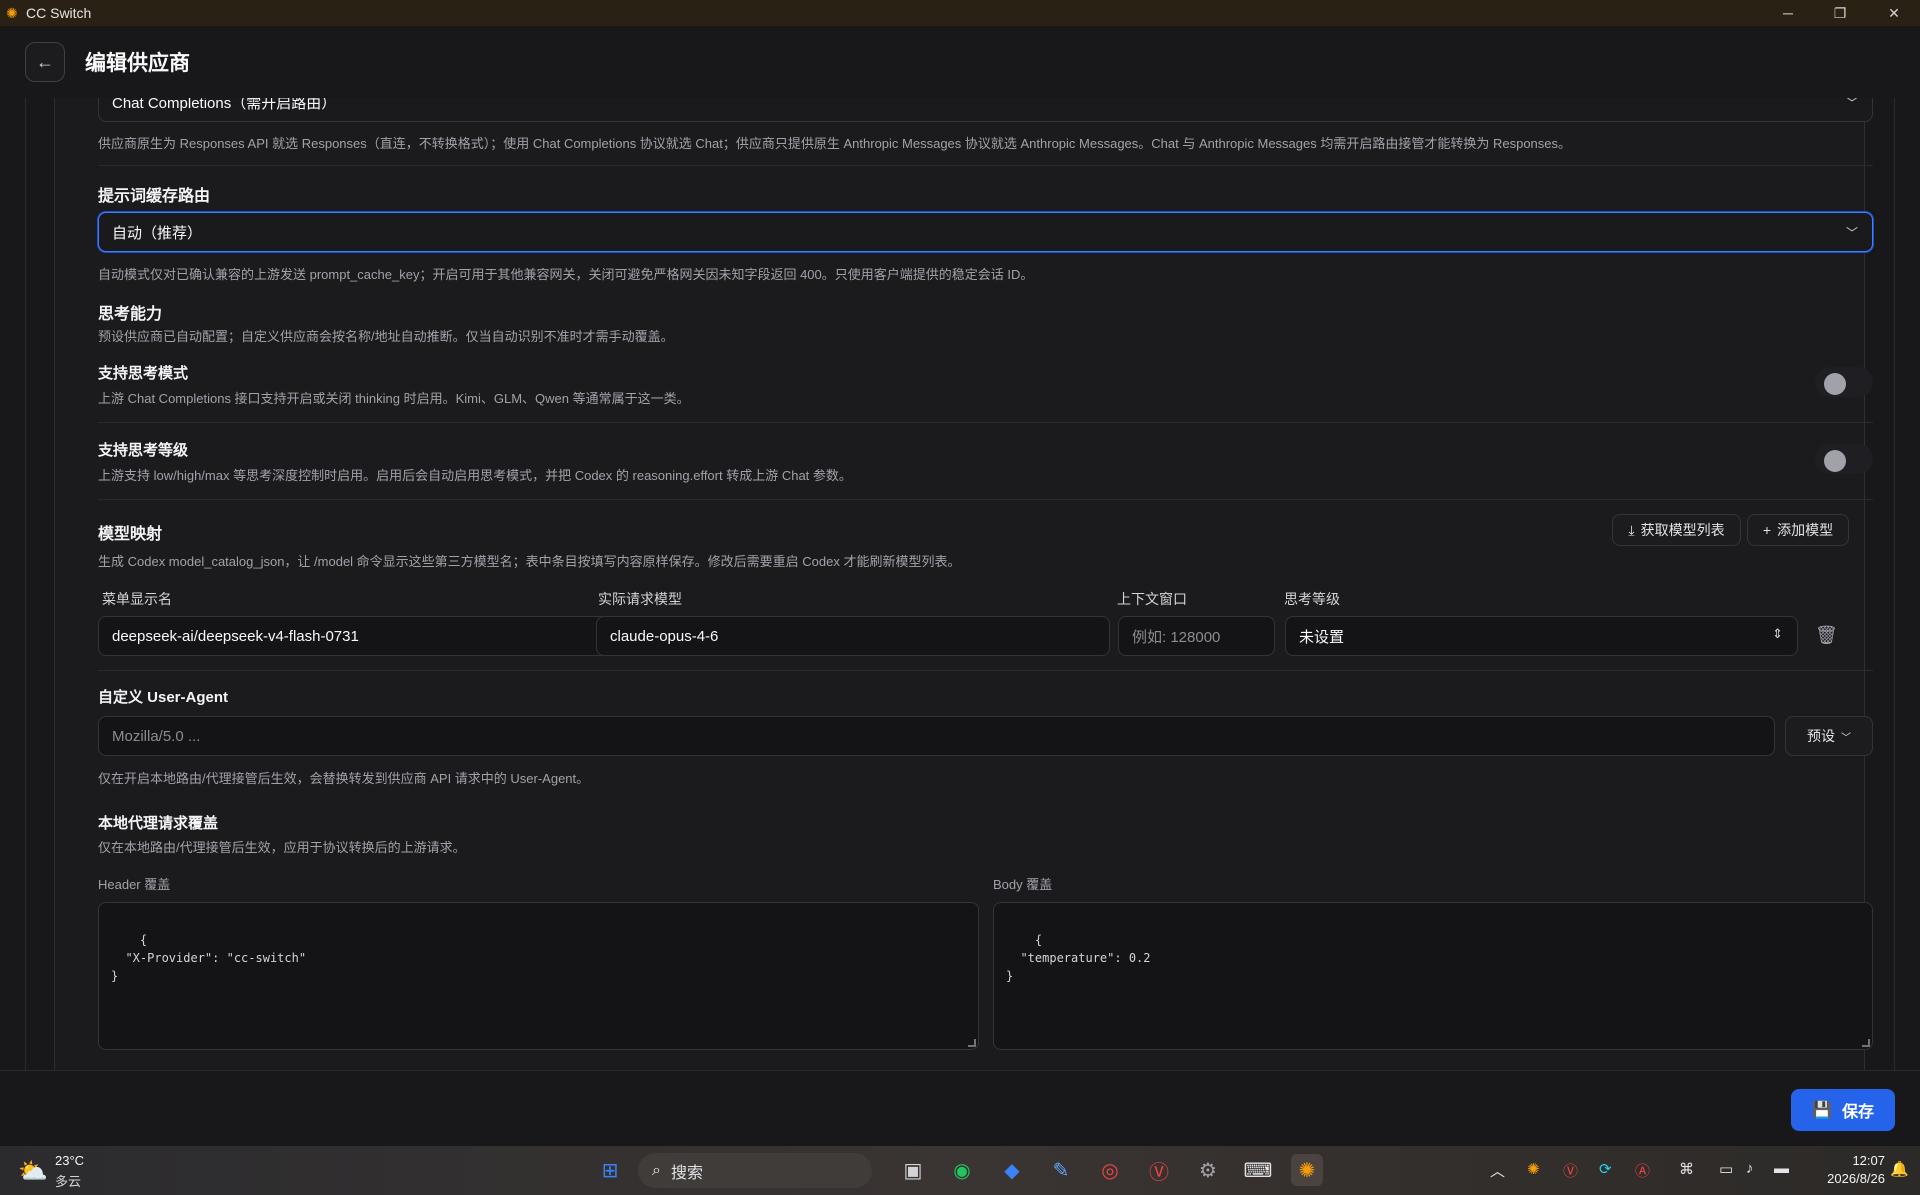 Image resolution: width=1920 pixels, height=1195 pixels. Describe the element at coordinates (913, 1170) in the screenshot. I see `task-view-icon: ▣` at that location.